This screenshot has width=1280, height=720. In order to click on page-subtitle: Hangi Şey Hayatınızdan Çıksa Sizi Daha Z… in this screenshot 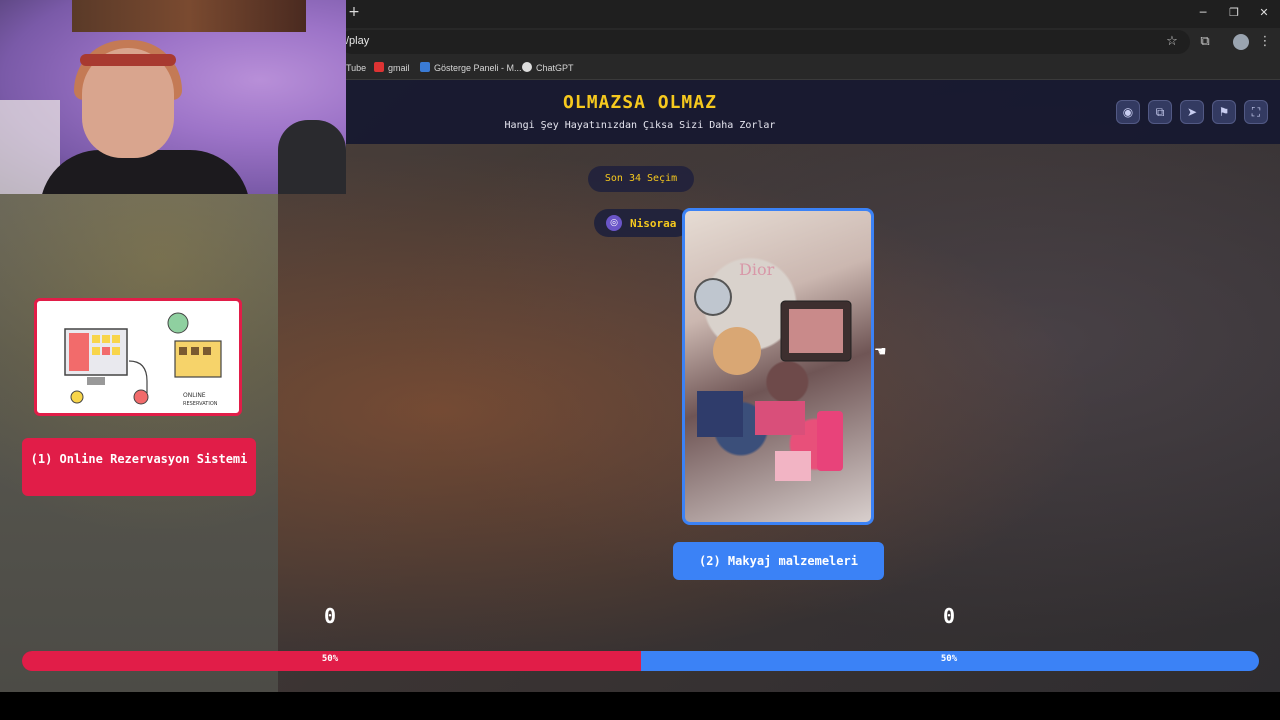, I will do `click(640, 125)`.